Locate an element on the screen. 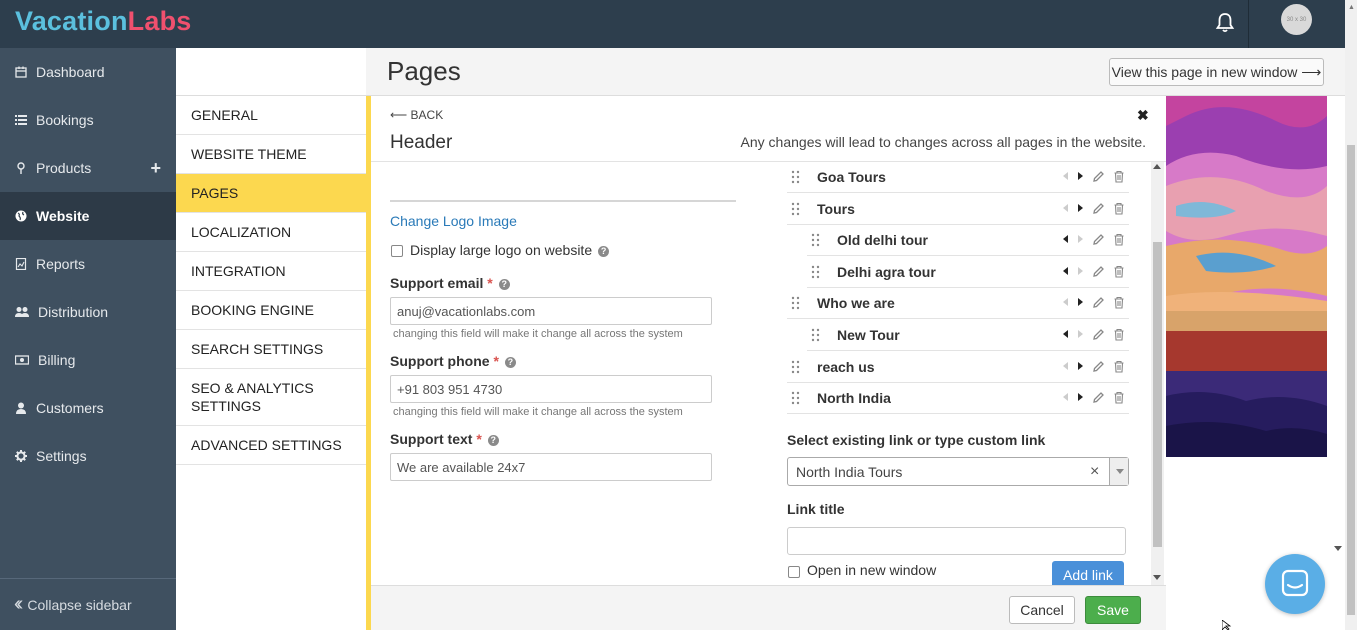  cancel-button: Cancel is located at coordinates (1042, 610).